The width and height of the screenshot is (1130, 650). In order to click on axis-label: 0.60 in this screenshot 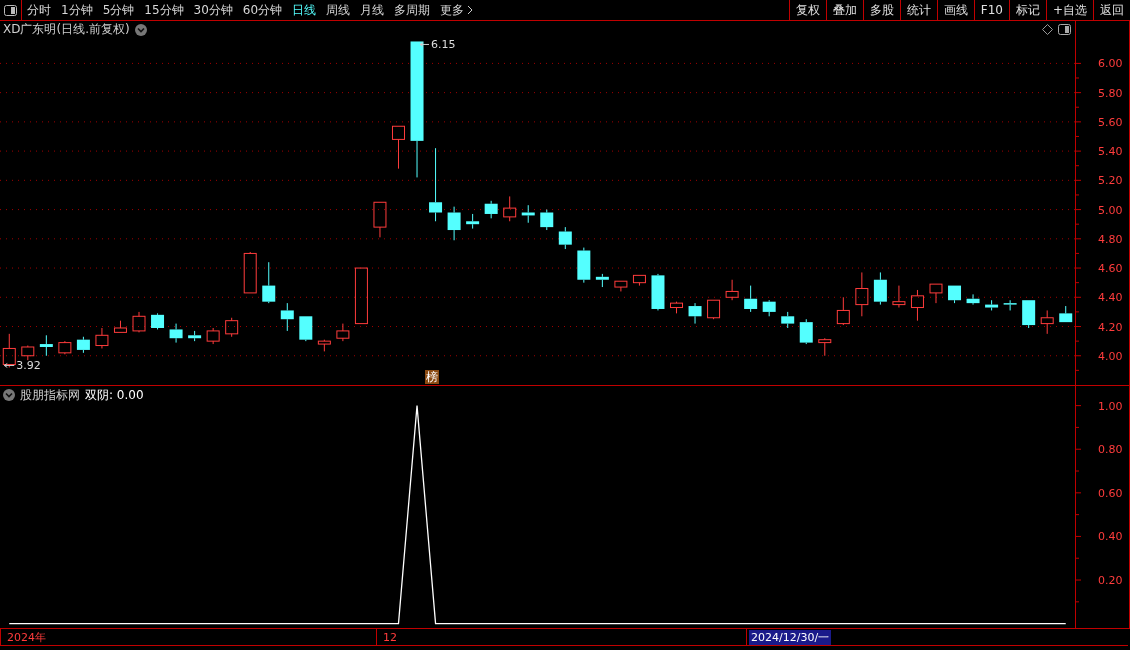, I will do `click(1110, 493)`.